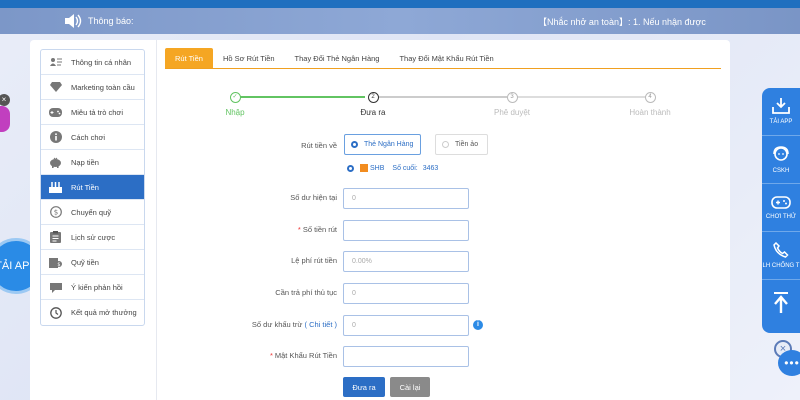 This screenshot has width=800, height=400. Describe the element at coordinates (303, 355) in the screenshot. I see `password-label: * Mật Khẩu Rút Tiền` at that location.